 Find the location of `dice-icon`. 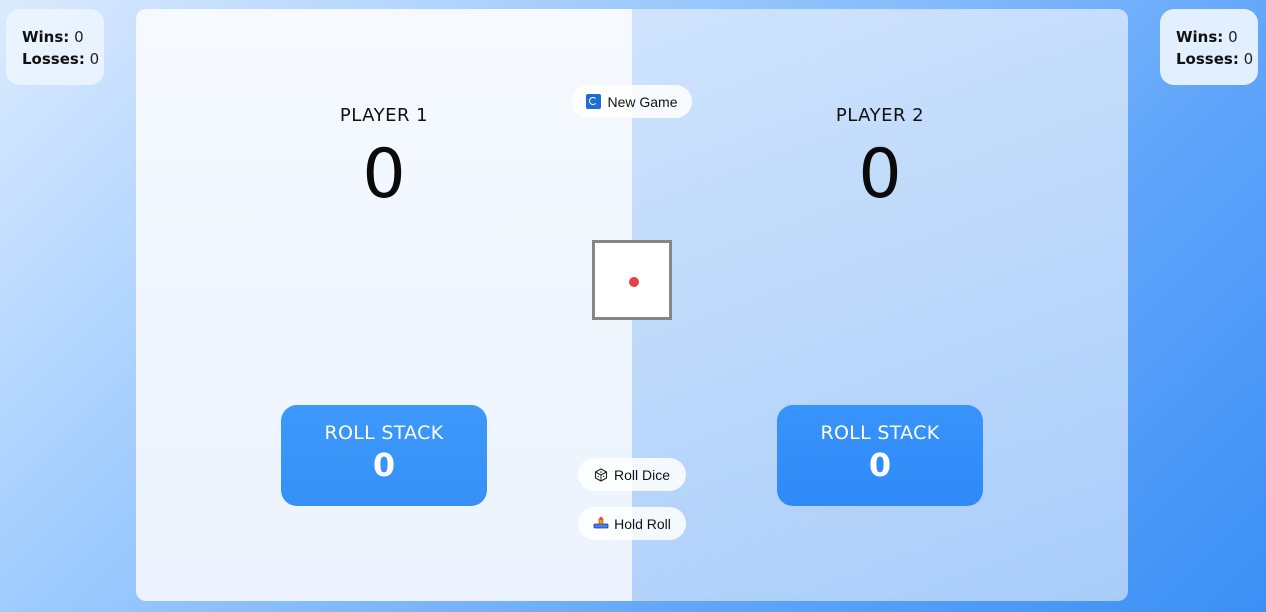

dice-icon is located at coordinates (601, 474).